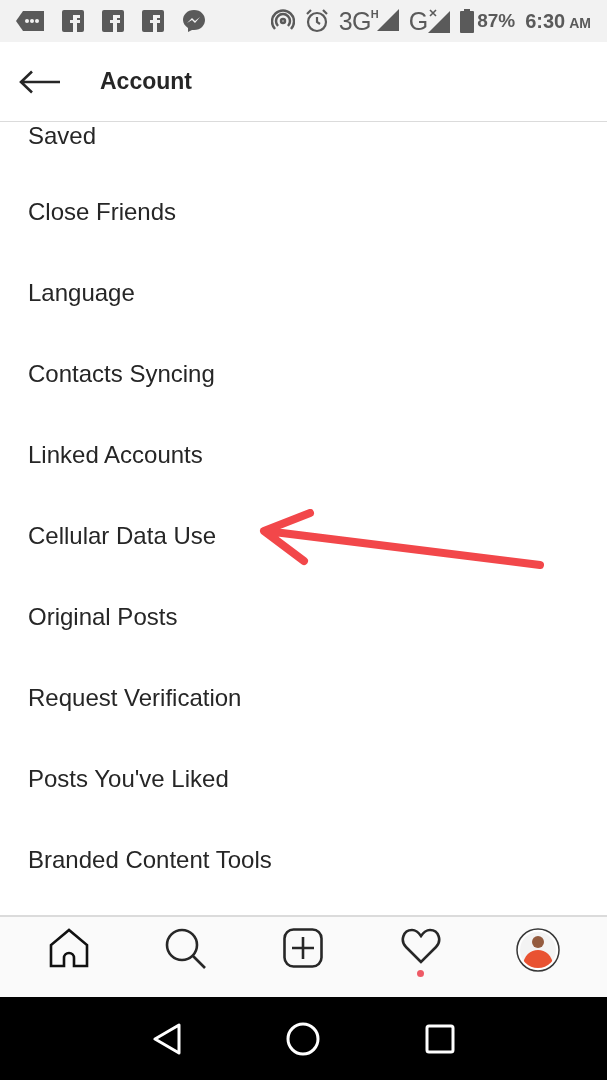 The height and width of the screenshot is (1080, 607). Describe the element at coordinates (316, 21) in the screenshot. I see `alarm-icon` at that location.